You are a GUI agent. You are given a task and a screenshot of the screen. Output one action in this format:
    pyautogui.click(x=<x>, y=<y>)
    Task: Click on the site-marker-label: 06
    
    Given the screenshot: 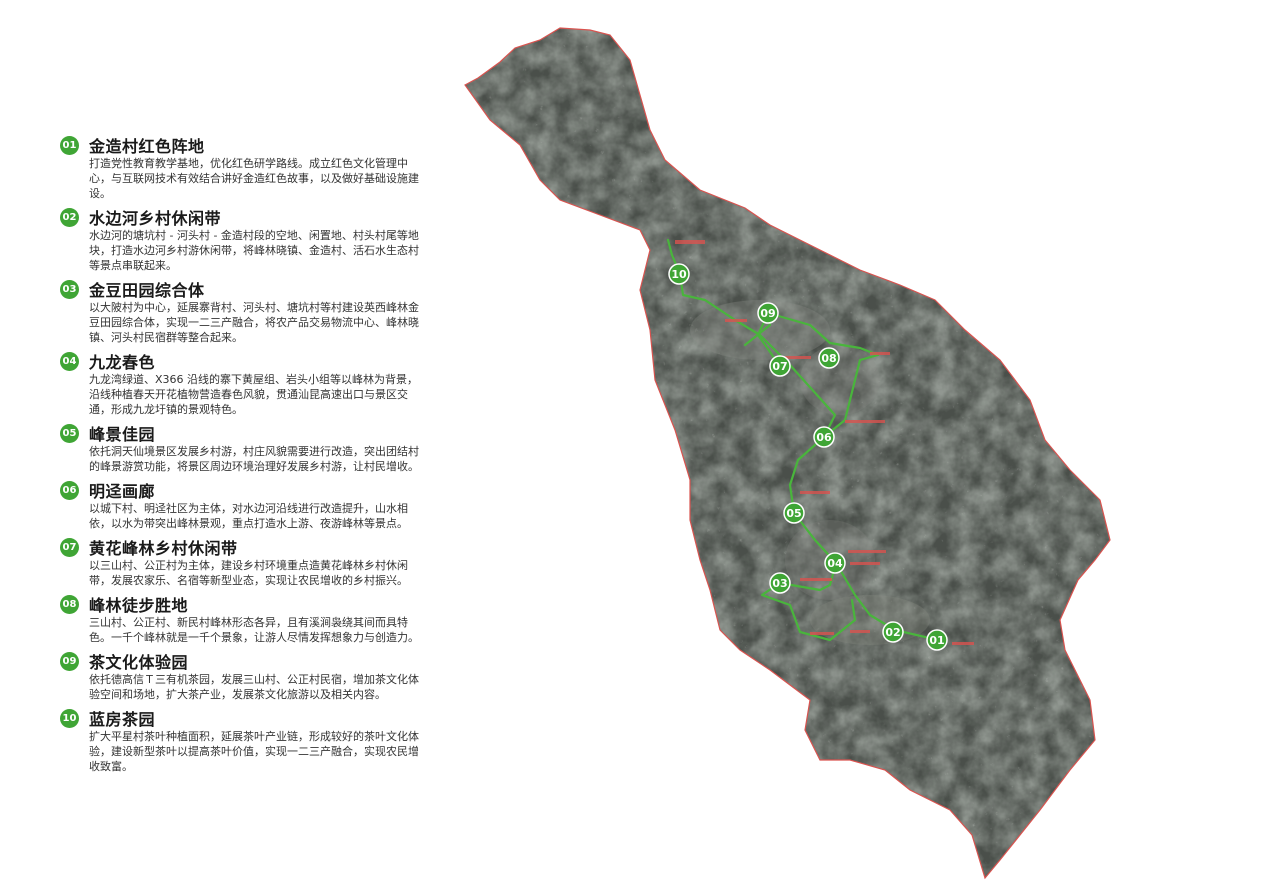 What is the action you would take?
    pyautogui.click(x=824, y=437)
    